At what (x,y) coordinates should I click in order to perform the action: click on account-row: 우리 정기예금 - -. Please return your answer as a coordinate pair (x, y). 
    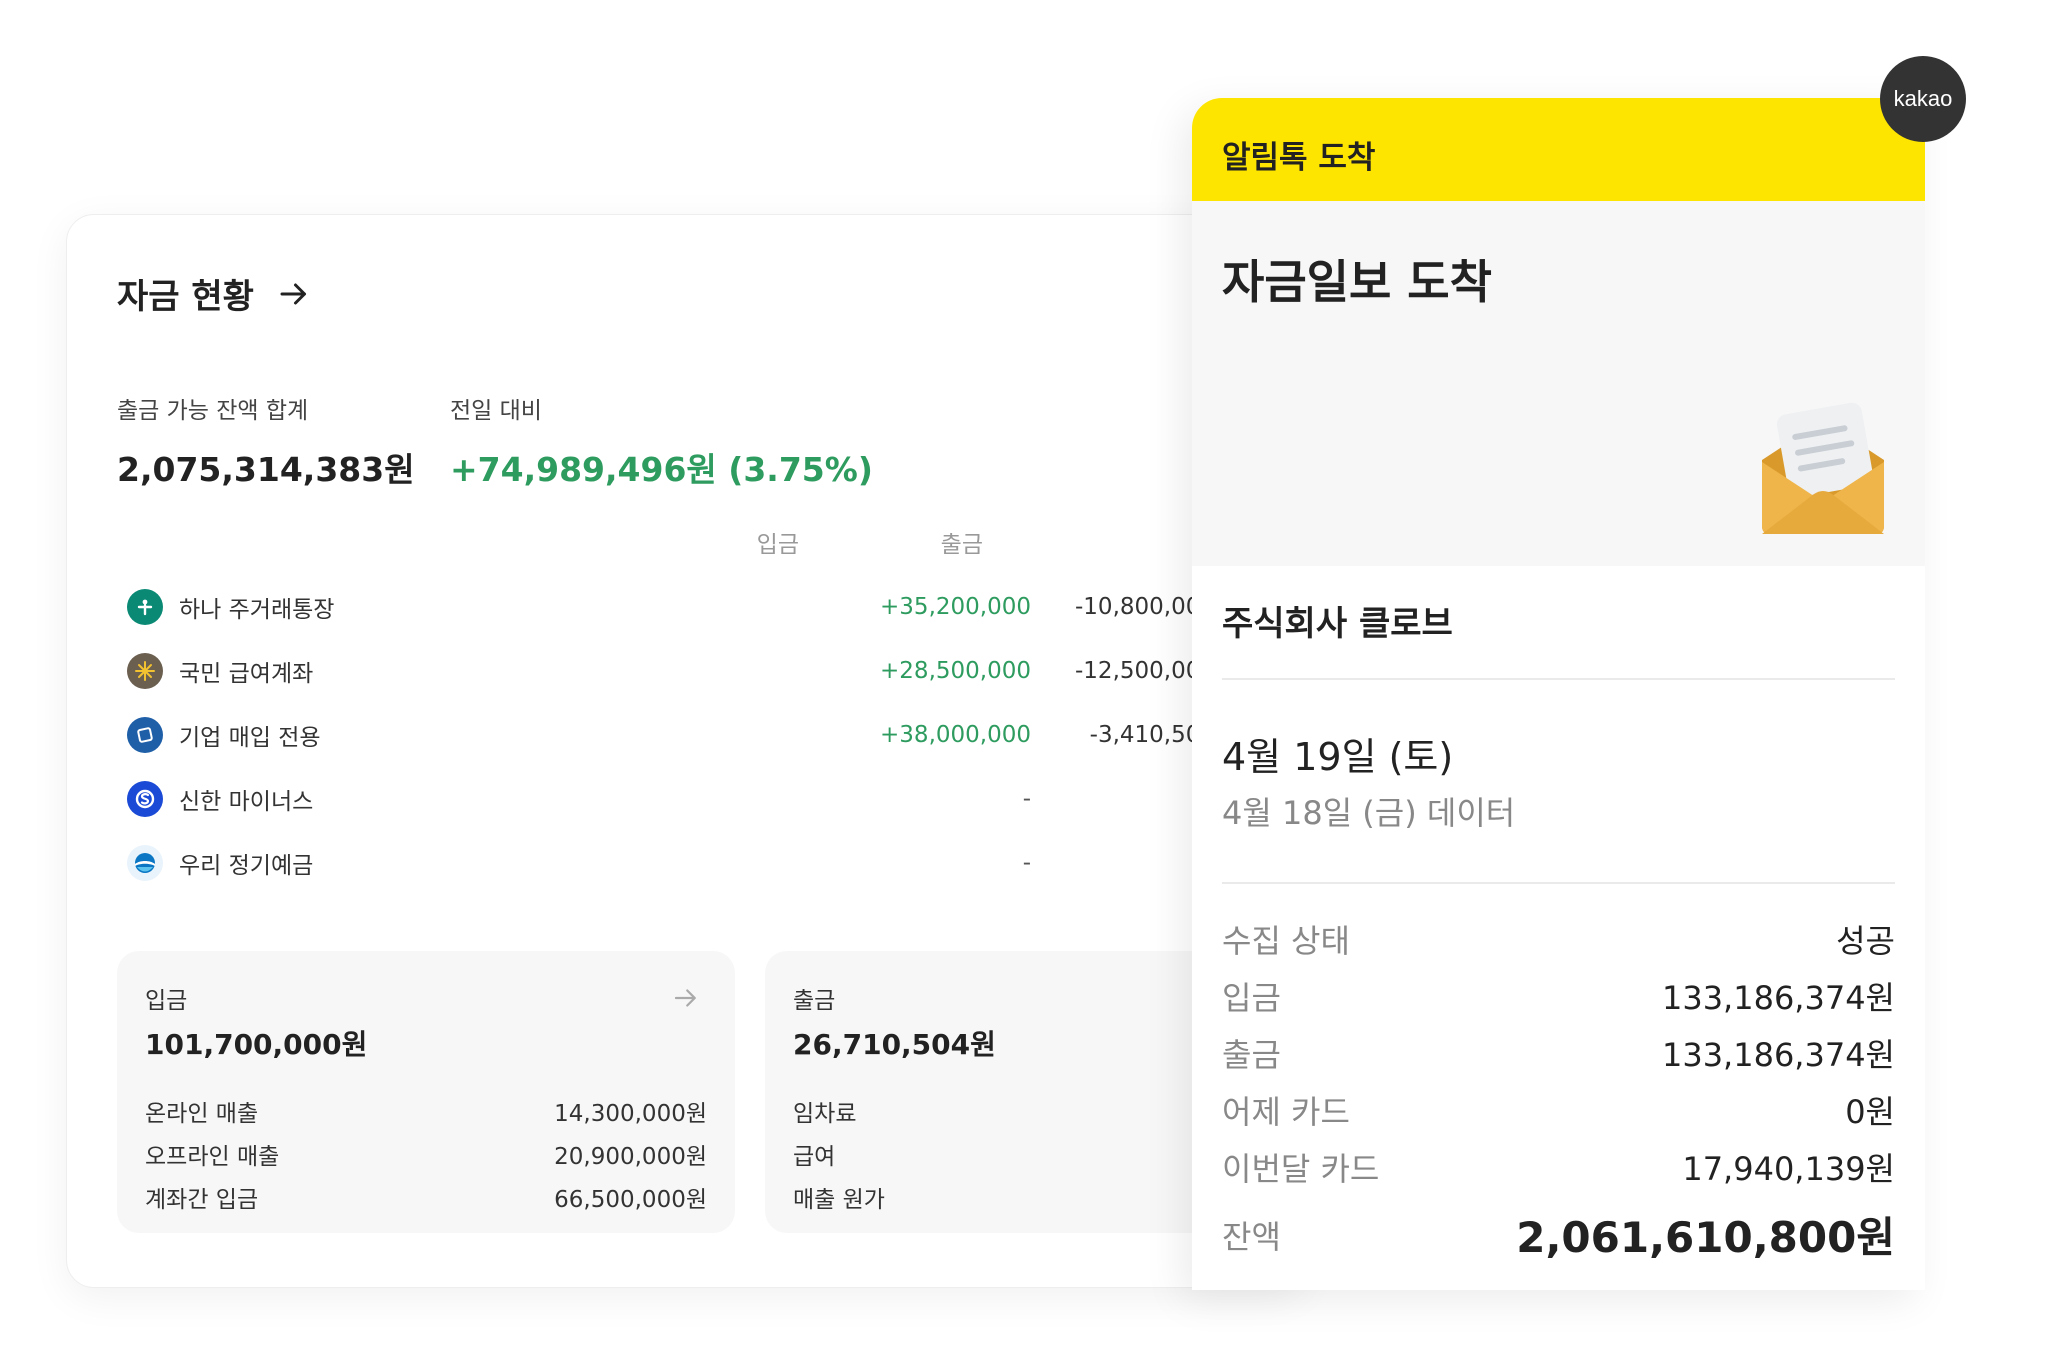
    Looking at the image, I should click on (672, 863).